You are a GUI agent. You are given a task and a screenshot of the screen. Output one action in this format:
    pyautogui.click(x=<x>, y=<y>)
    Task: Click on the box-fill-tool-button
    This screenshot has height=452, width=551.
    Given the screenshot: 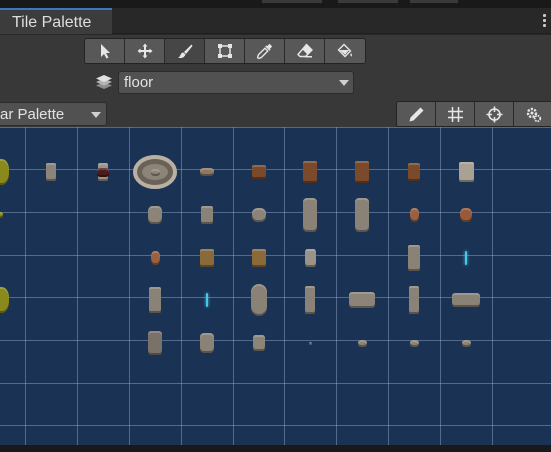 What is the action you would take?
    pyautogui.click(x=225, y=51)
    